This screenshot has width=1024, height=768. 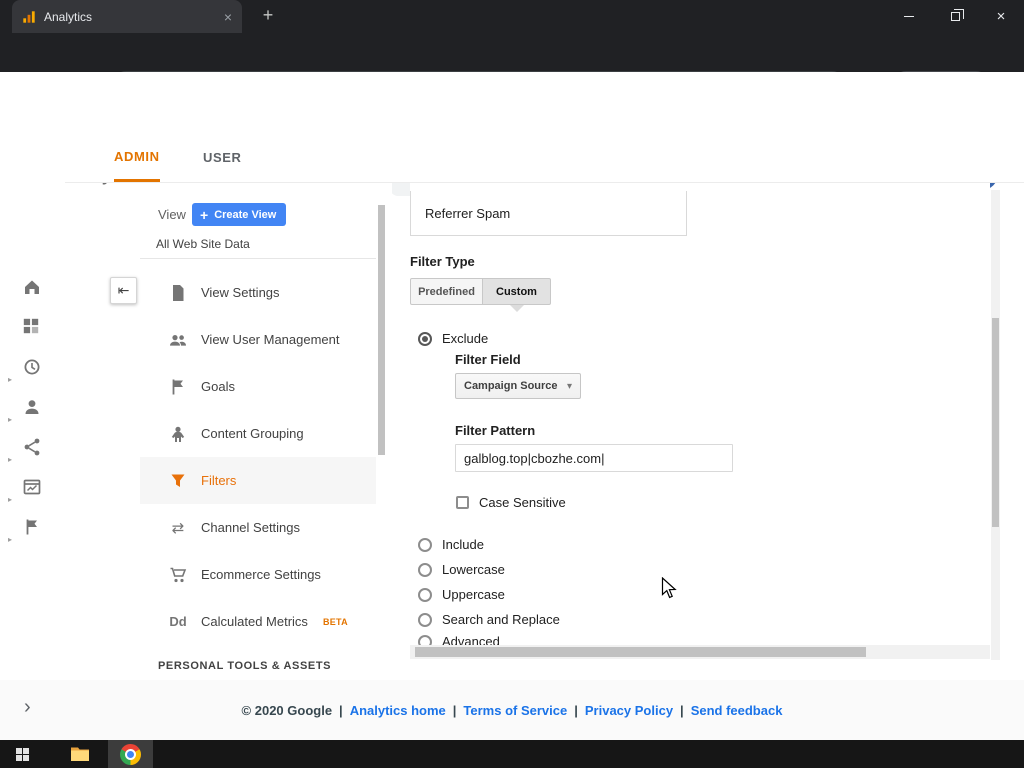 I want to click on menu-item-label: Goals, so click(x=218, y=386).